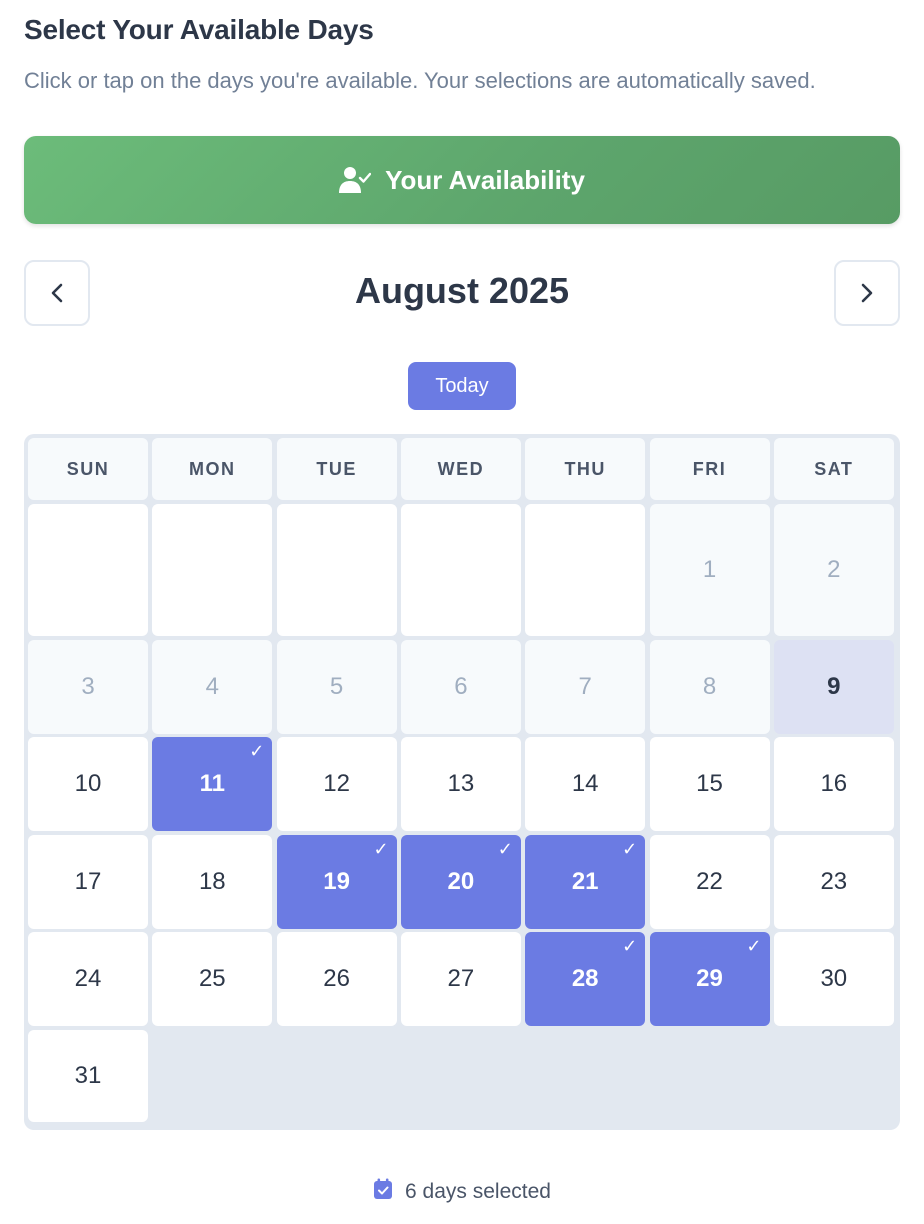  I want to click on day-cell-31: 31, so click(88, 1076).